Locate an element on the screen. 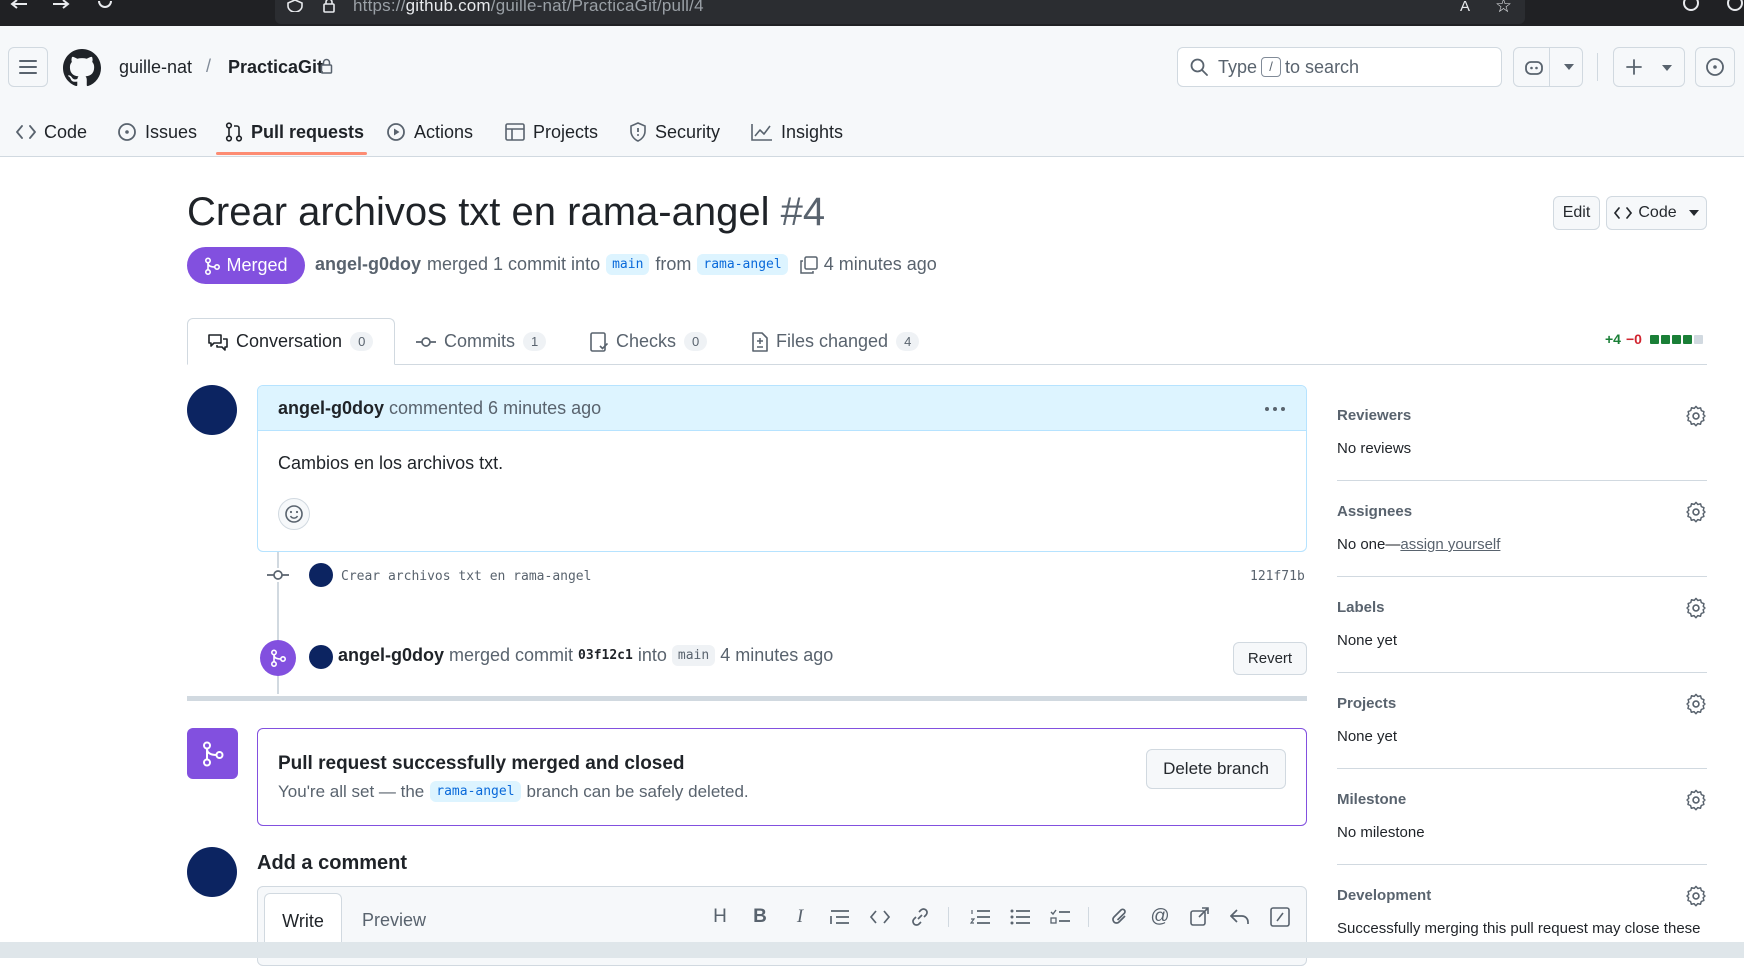  quote-icon is located at coordinates (840, 917).